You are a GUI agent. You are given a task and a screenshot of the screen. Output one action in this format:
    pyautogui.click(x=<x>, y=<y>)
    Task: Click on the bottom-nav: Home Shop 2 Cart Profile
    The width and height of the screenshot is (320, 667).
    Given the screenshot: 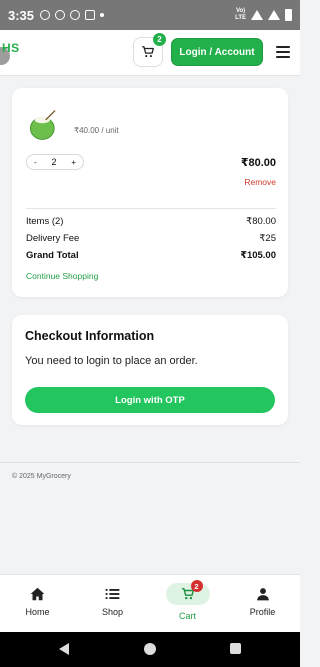 What is the action you would take?
    pyautogui.click(x=150, y=603)
    